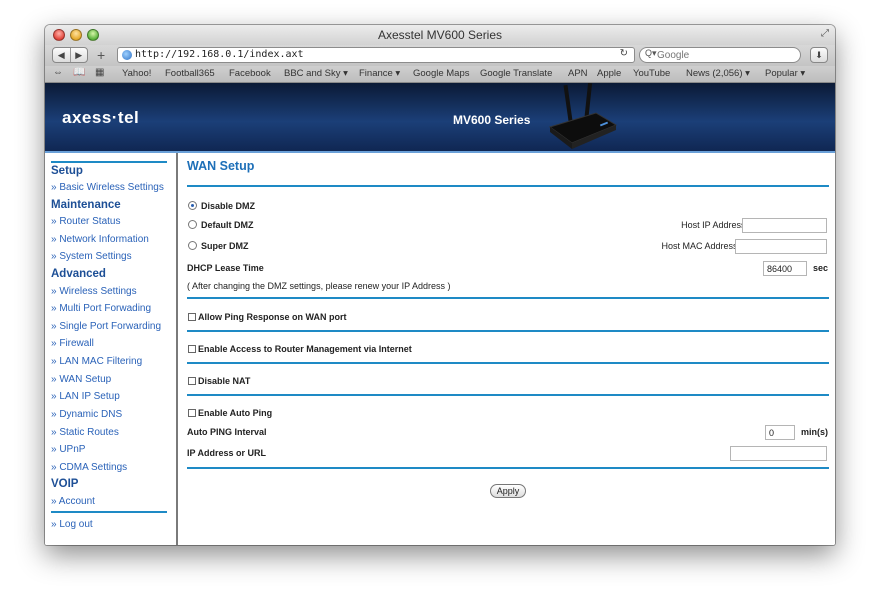  Describe the element at coordinates (81, 379) in the screenshot. I see `sidebar-item-wan-setup: » WAN Setup` at that location.